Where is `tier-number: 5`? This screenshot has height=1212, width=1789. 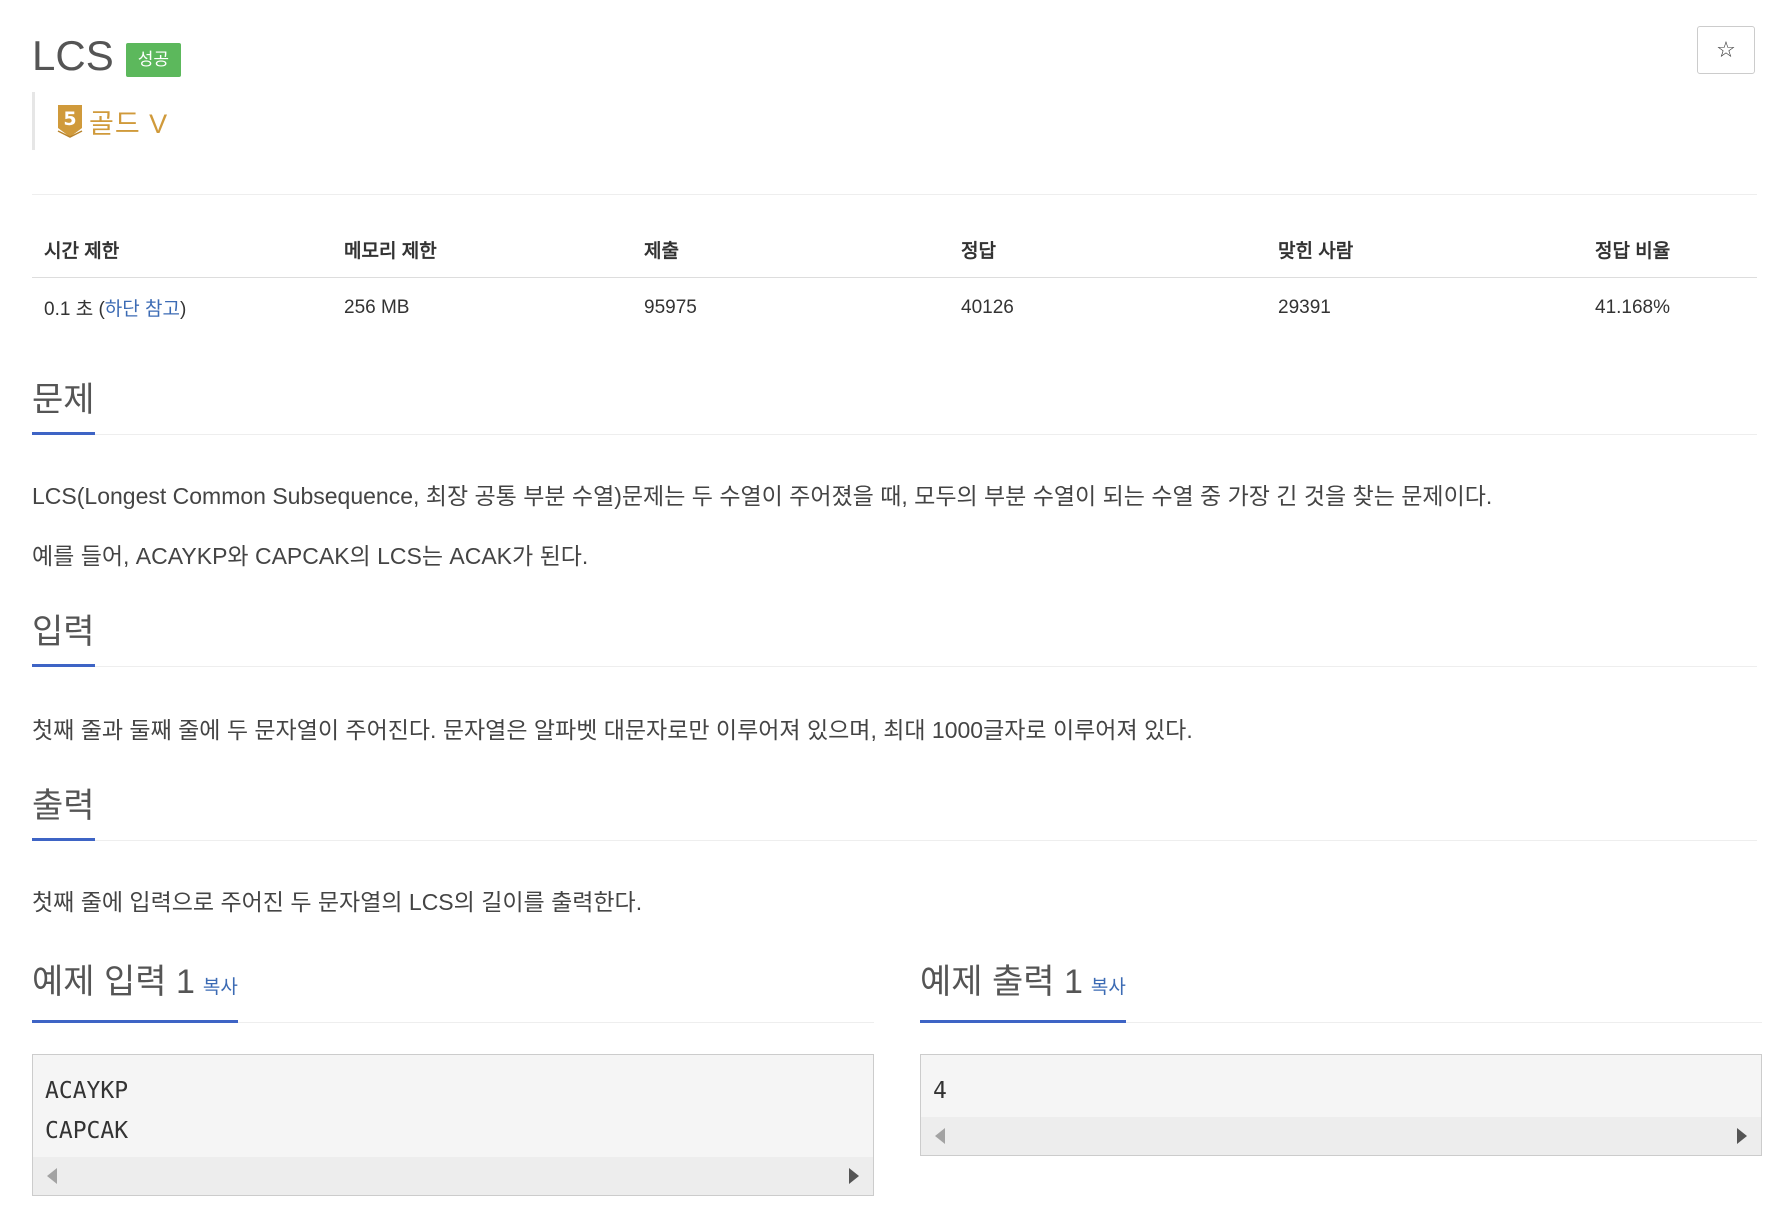 tier-number: 5 is located at coordinates (69, 119).